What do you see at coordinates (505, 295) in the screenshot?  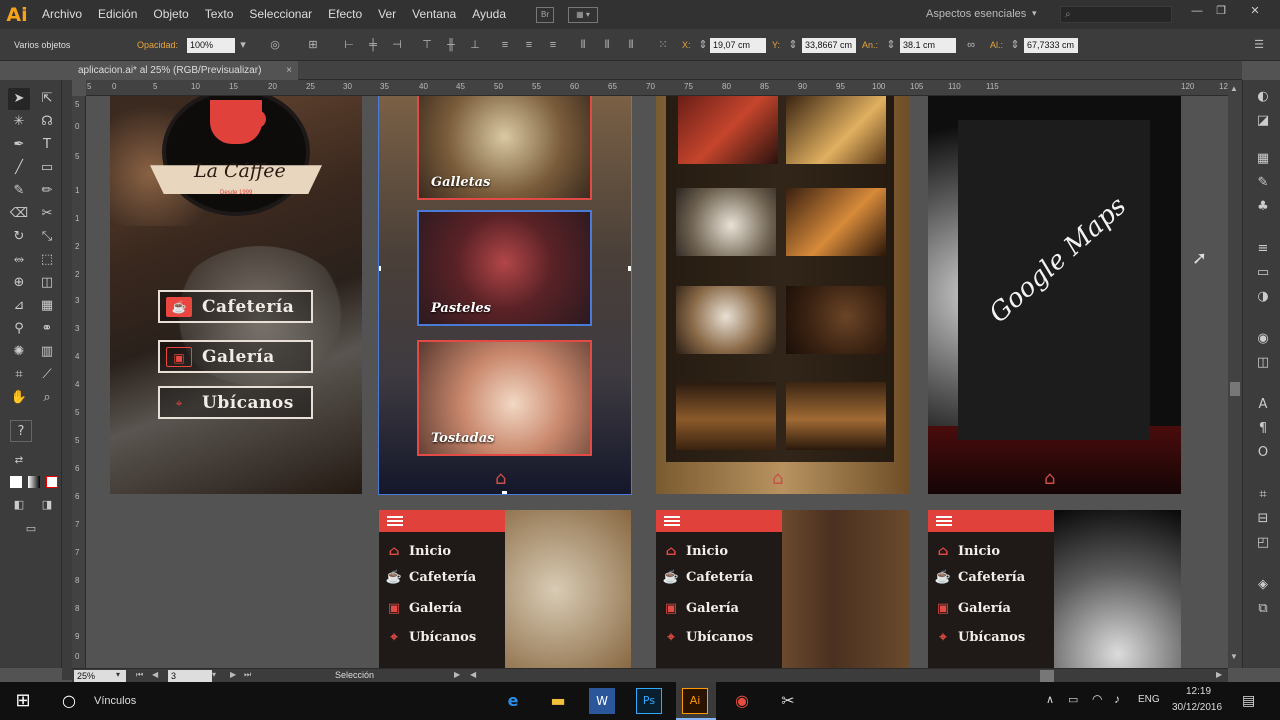 I see `artboard-cafeteria: Galletas Pasteles Tostadas ⌂` at bounding box center [505, 295].